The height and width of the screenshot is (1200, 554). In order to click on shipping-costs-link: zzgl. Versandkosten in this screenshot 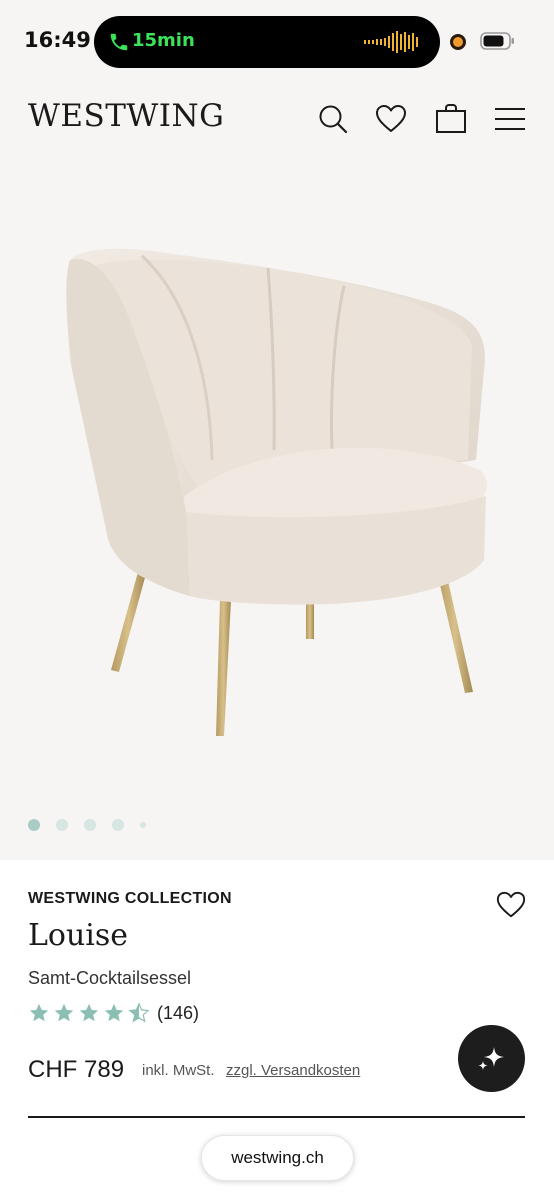, I will do `click(293, 1070)`.